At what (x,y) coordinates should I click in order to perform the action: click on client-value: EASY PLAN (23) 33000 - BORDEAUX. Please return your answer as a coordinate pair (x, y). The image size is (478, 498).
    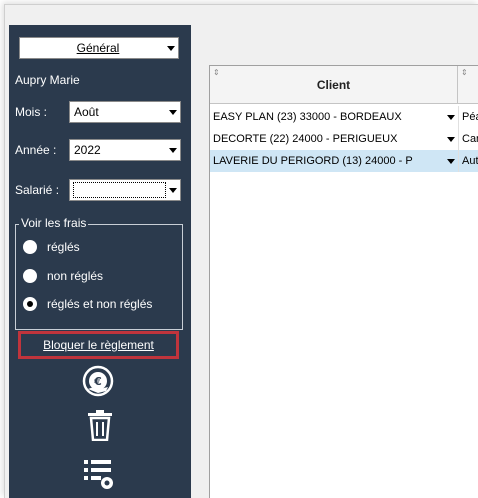
    Looking at the image, I should click on (307, 117).